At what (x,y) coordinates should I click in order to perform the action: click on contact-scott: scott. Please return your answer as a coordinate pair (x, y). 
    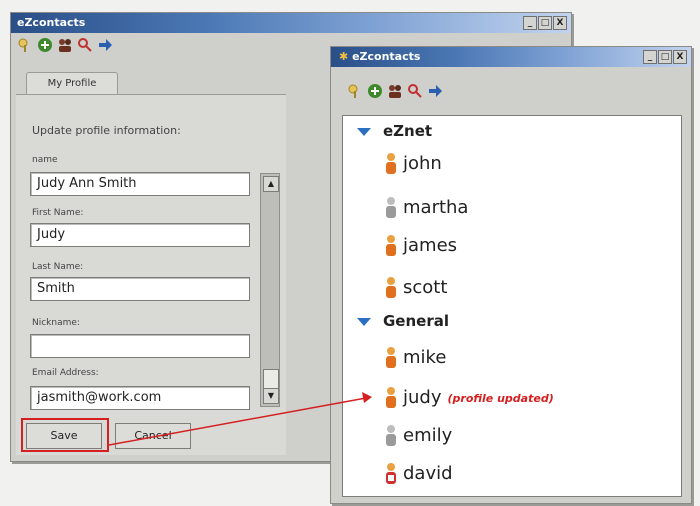
    Looking at the image, I should click on (415, 288).